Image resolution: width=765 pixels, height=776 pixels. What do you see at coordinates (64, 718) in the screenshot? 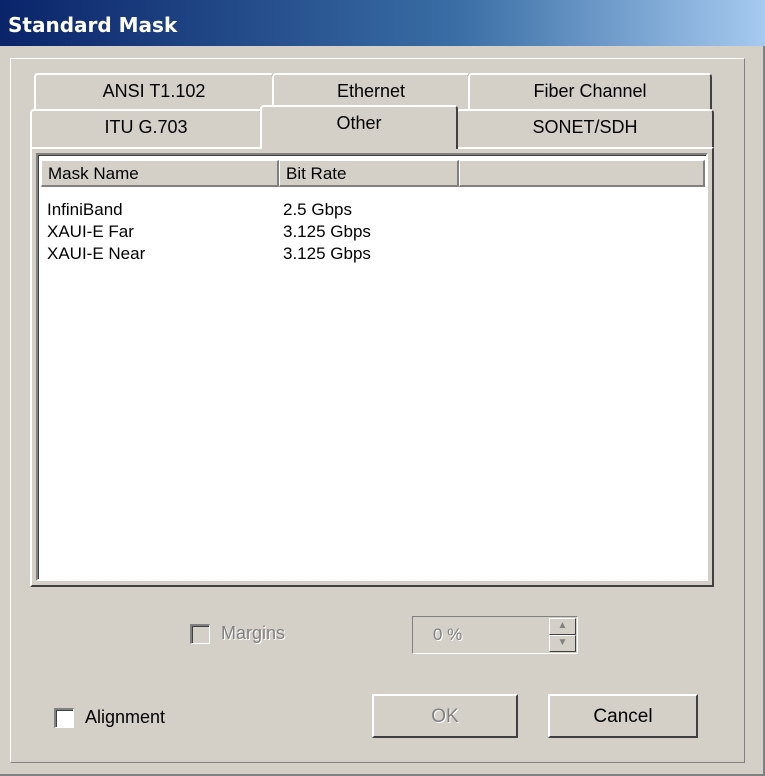
I see `alignment-checkbox` at bounding box center [64, 718].